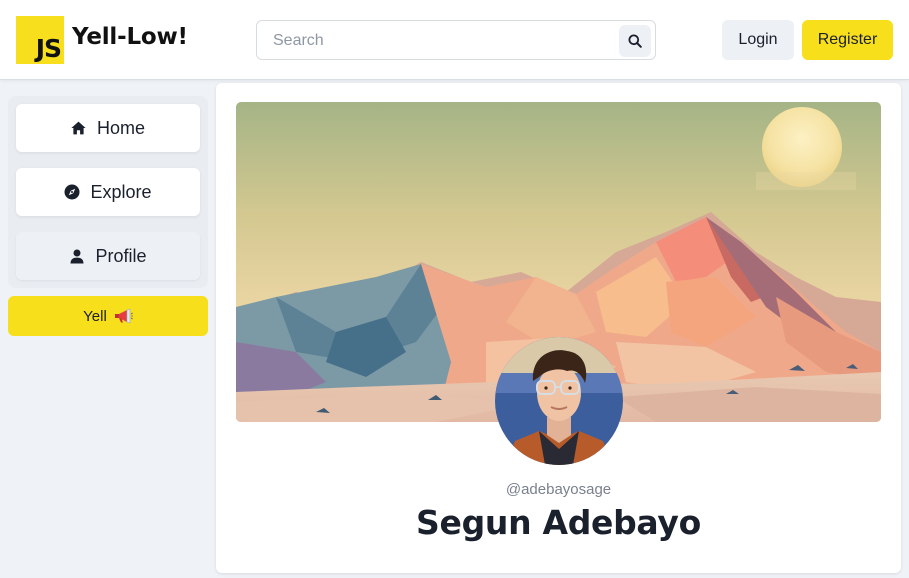 The image size is (909, 578). Describe the element at coordinates (72, 192) in the screenshot. I see `compass-icon` at that location.